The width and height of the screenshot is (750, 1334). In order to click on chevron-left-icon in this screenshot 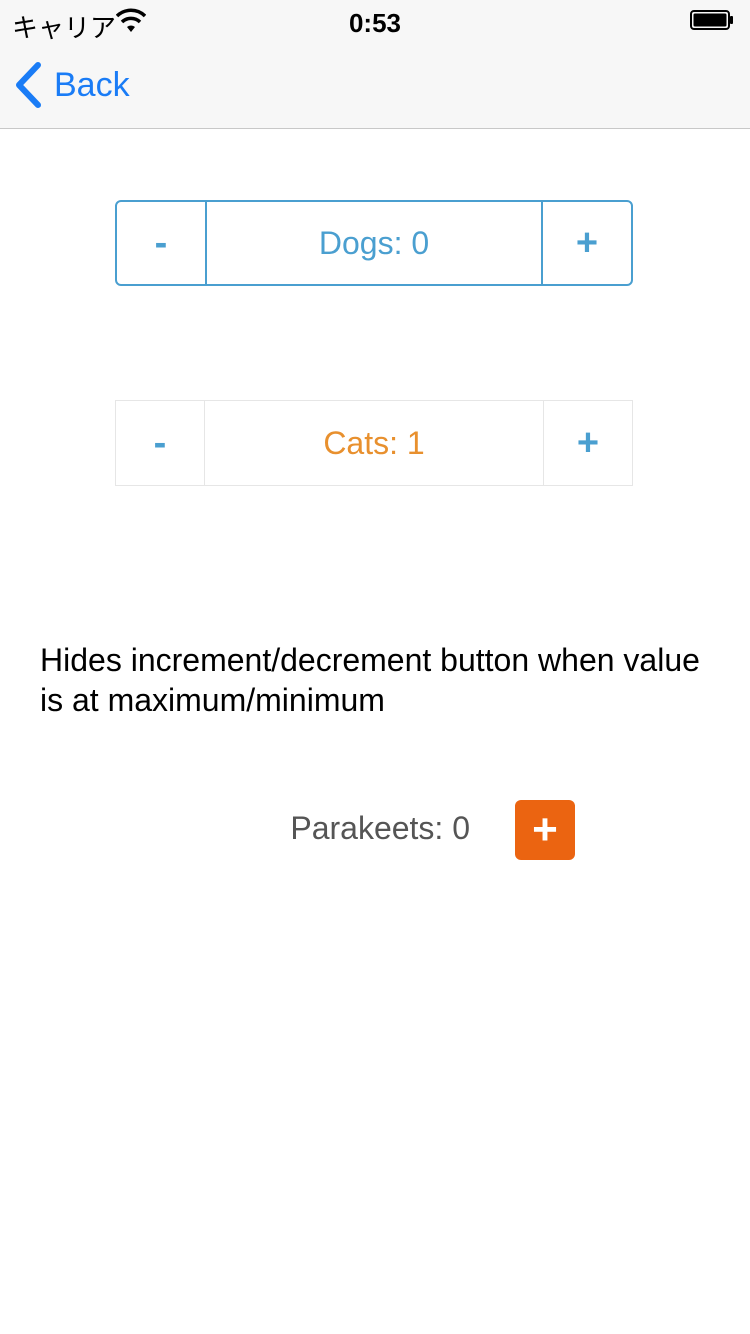, I will do `click(28, 85)`.